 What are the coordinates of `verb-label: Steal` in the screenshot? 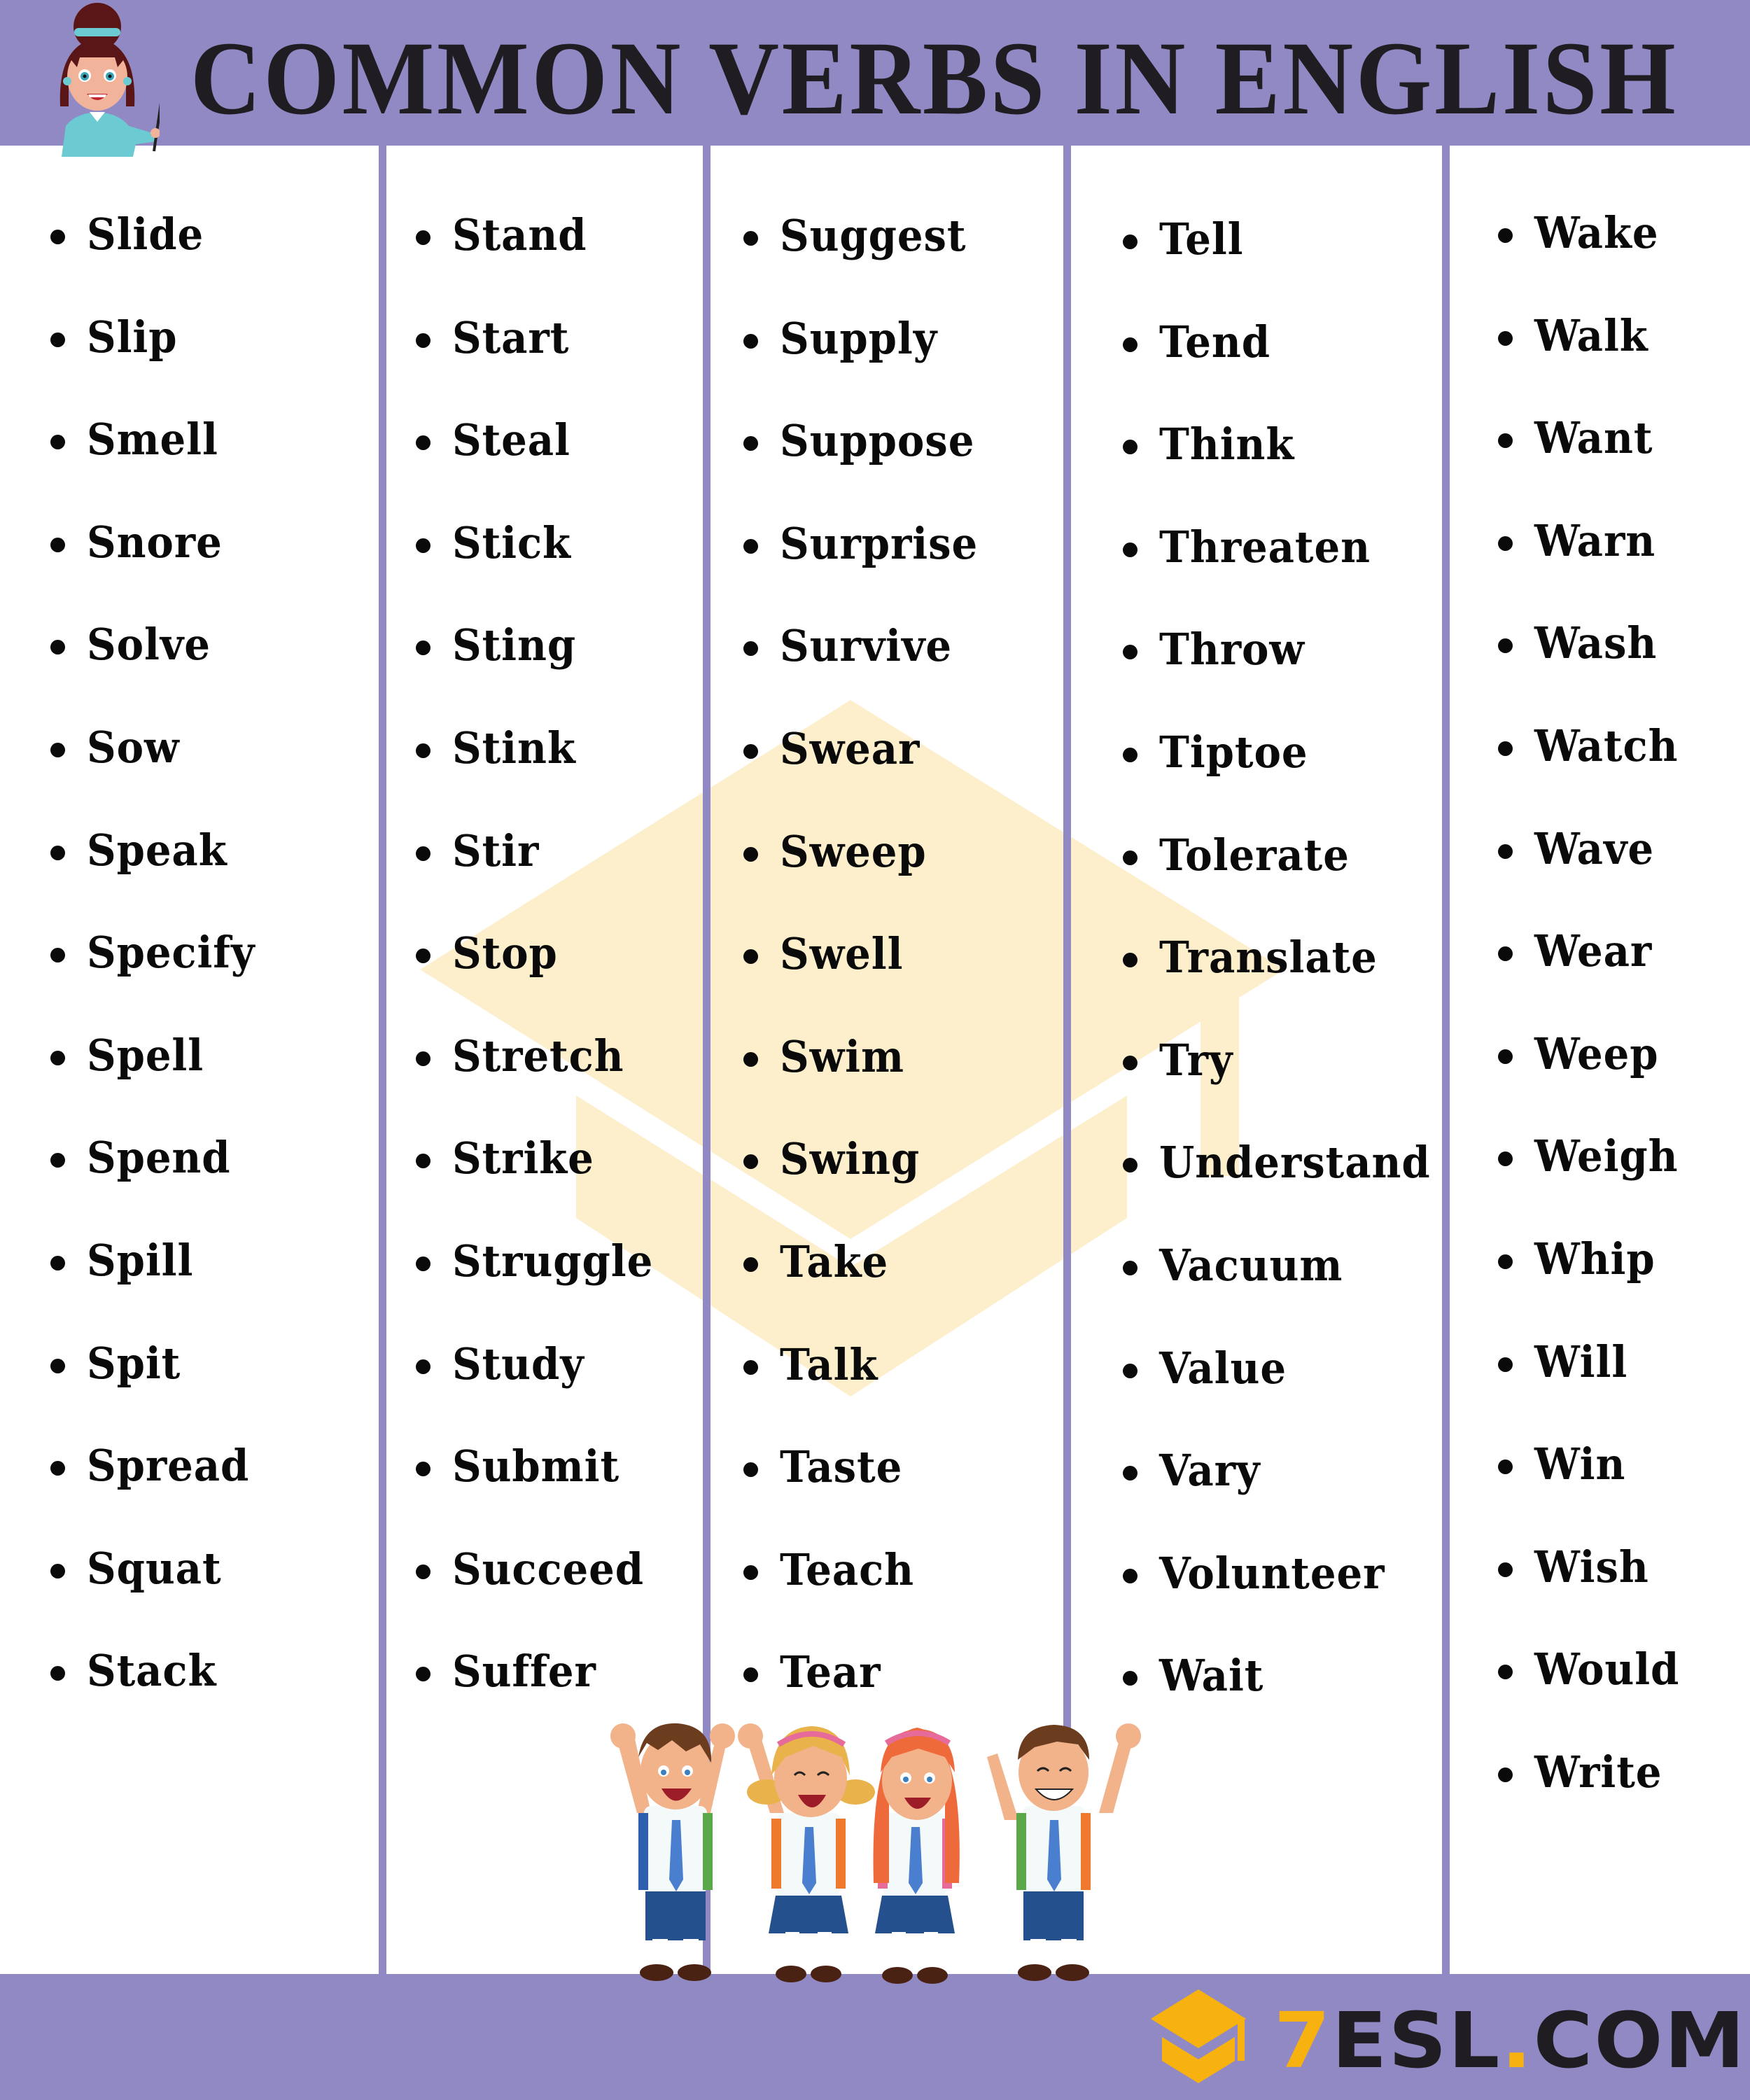 It's located at (511, 440).